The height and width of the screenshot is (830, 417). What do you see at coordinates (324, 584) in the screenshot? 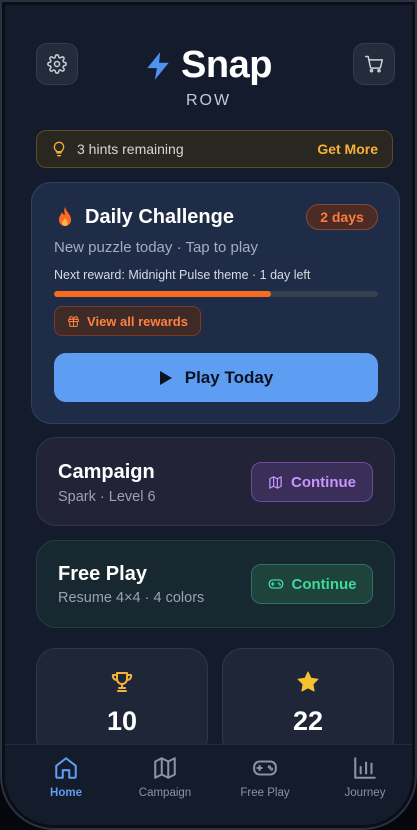
I see `free-play-continue-label: Continue` at bounding box center [324, 584].